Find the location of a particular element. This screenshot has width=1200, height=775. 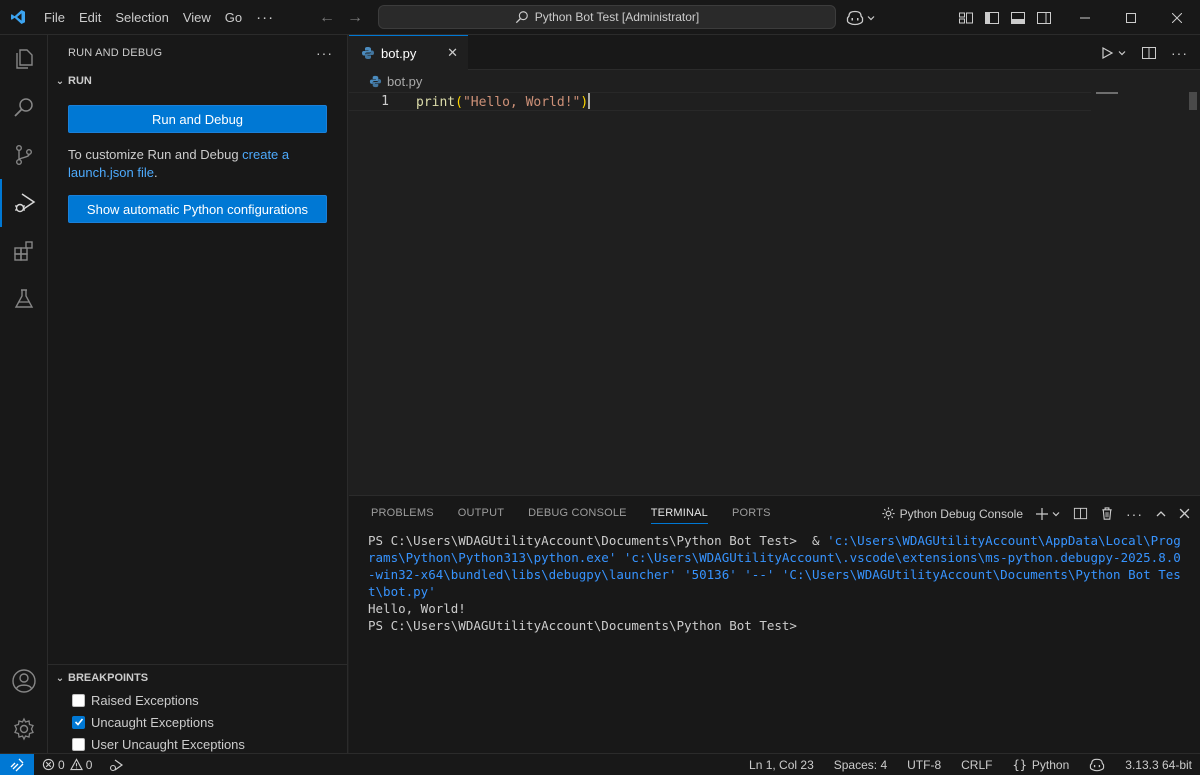

tab-problems: PROBLEMS is located at coordinates (402, 513).